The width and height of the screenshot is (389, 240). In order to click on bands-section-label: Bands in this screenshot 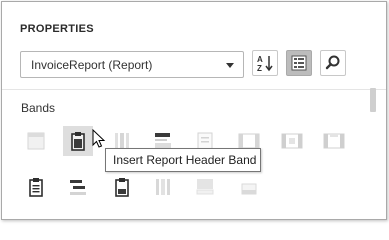, I will do `click(38, 108)`.